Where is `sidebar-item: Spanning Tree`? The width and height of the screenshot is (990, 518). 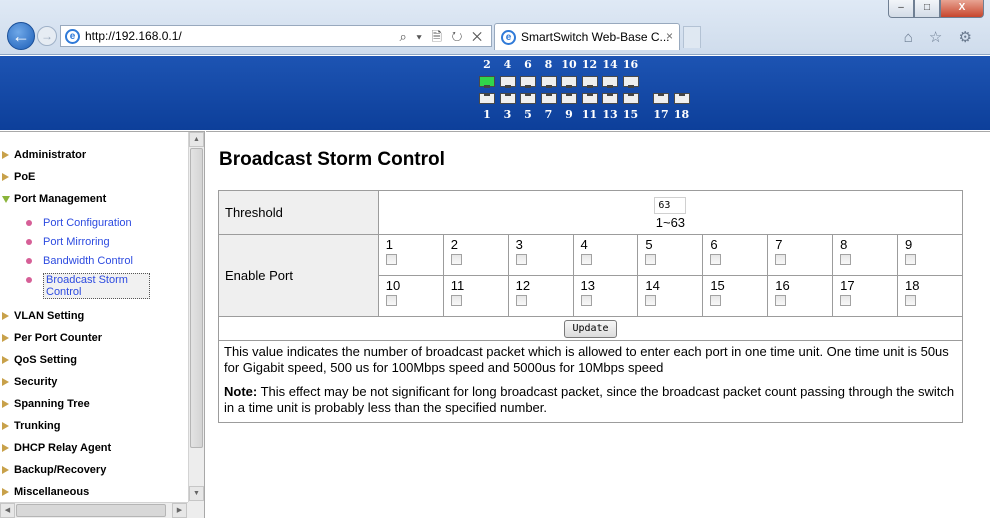
sidebar-item: Spanning Tree is located at coordinates (94, 404).